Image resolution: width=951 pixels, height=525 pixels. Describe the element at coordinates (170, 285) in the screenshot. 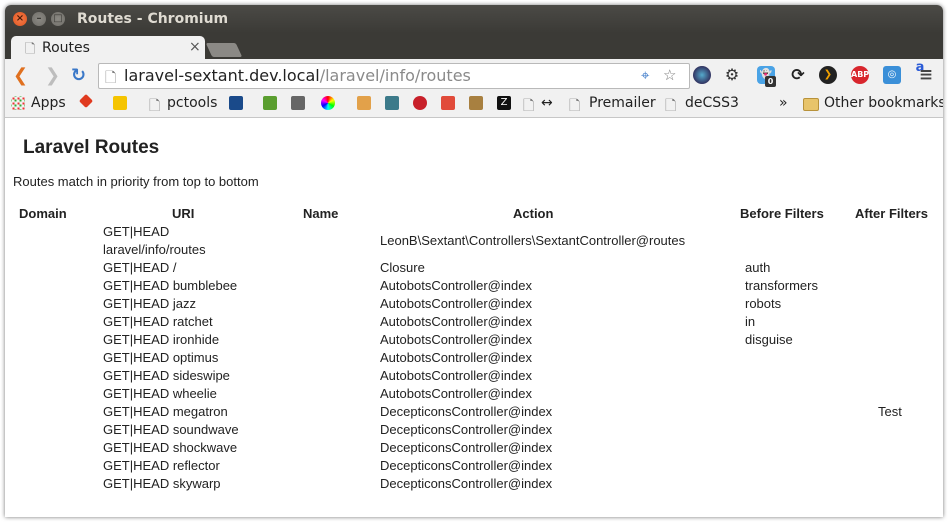

I see `route-uri: GET|HEAD bumblebee` at that location.